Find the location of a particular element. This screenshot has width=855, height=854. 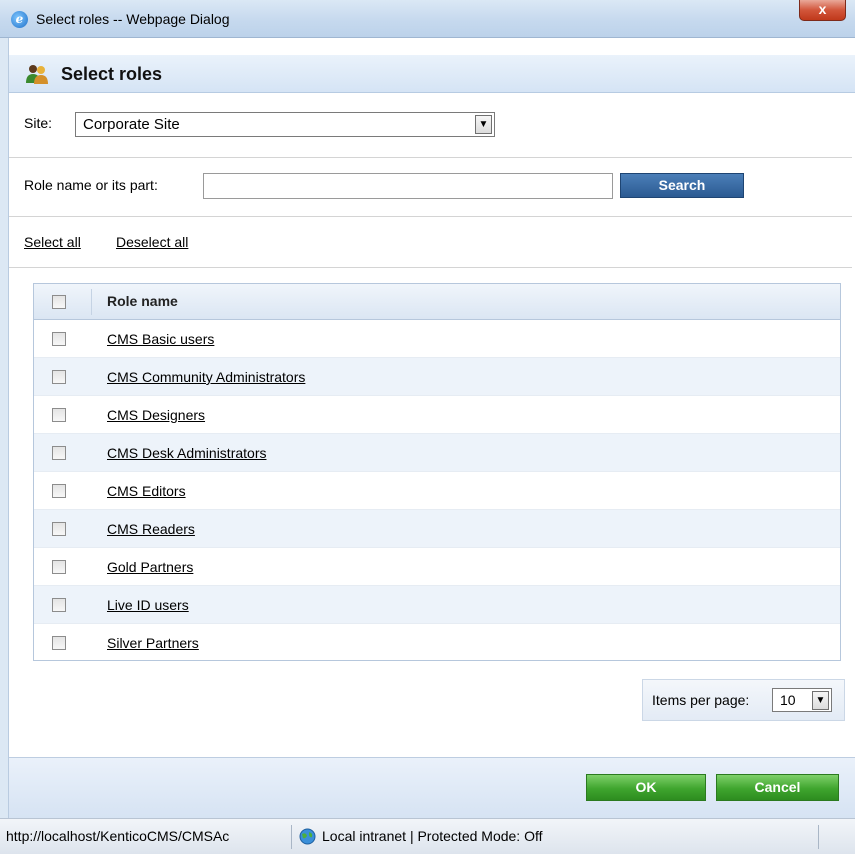

title-bar: e Select roles -- Webpage Dialog x is located at coordinates (427, 19).